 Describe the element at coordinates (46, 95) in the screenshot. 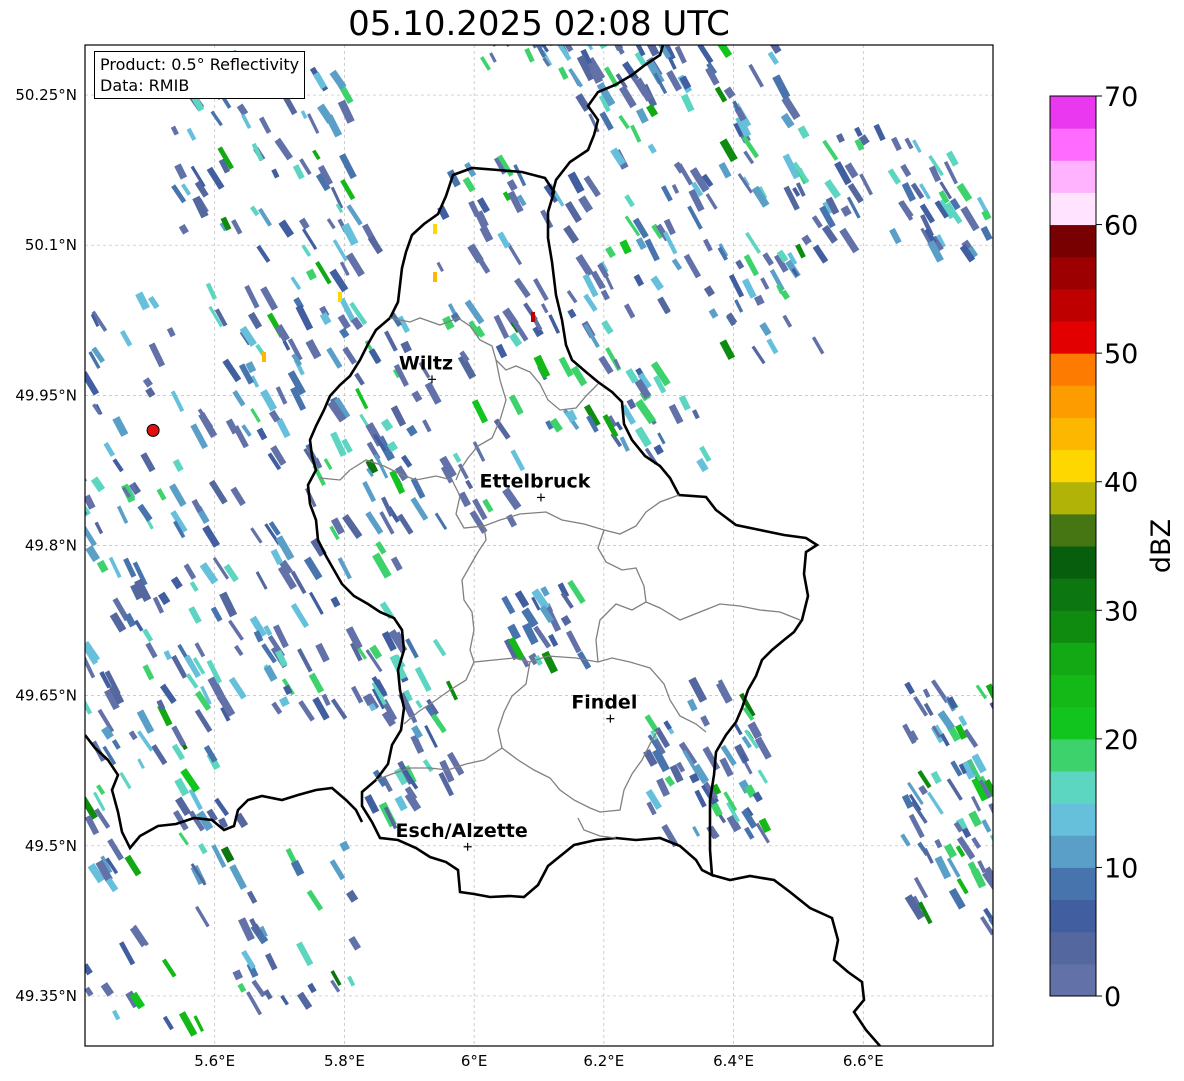

I see `lat-tick-label: 50.25°N` at that location.